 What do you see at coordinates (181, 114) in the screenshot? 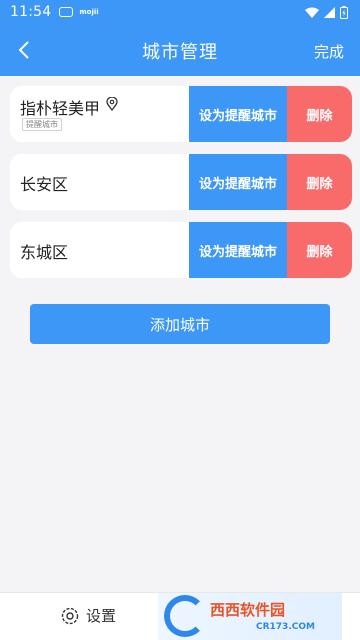
I see `city-row: 指朴轻美甲 提醒城市 设为提醒城市 删除` at bounding box center [181, 114].